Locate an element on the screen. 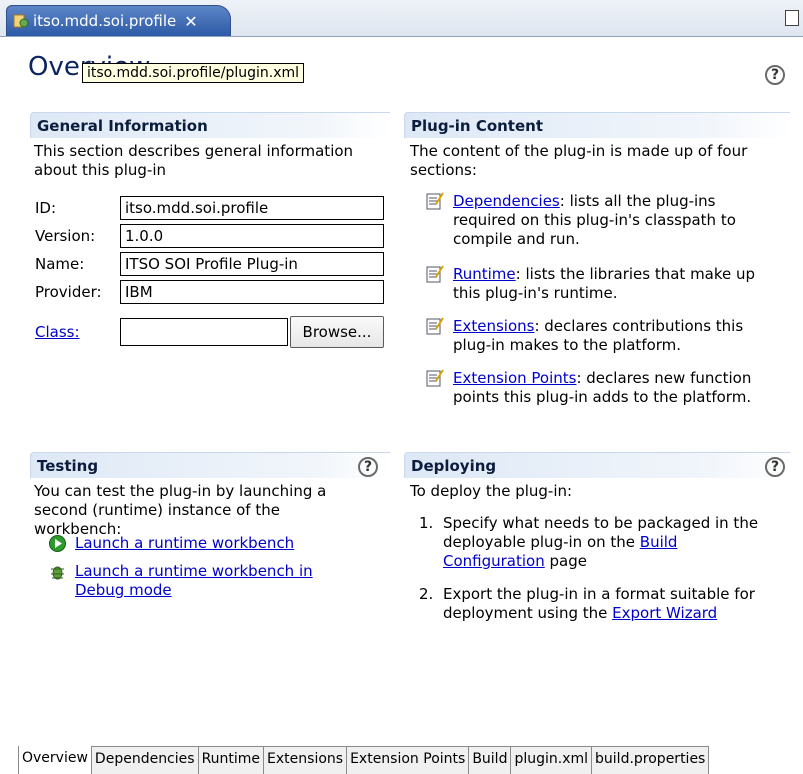 This screenshot has width=803, height=774. deploying-help-icon: ? is located at coordinates (775, 467).